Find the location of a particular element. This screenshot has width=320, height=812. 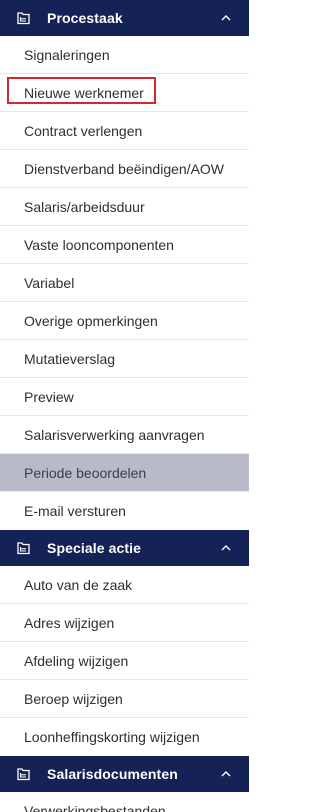

menu-item-vaste-looncomponenten: Vaste looncomponenten is located at coordinates (124, 245).